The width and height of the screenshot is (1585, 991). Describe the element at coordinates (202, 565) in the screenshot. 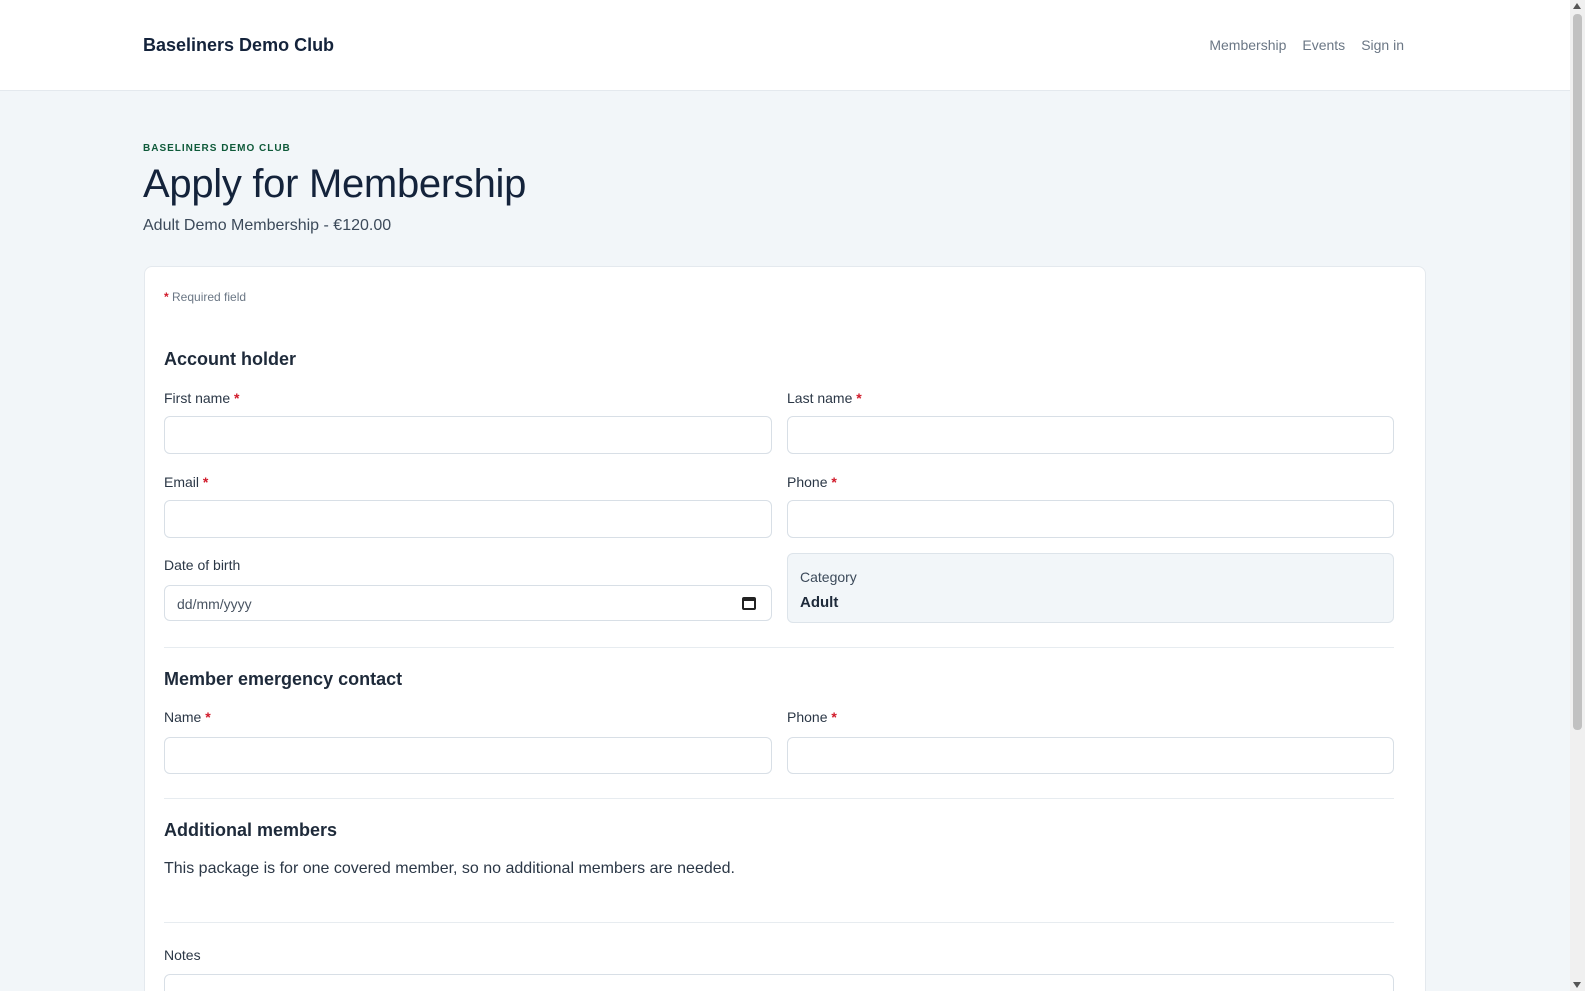

I see `date-of-birth-label: Date of birth` at that location.